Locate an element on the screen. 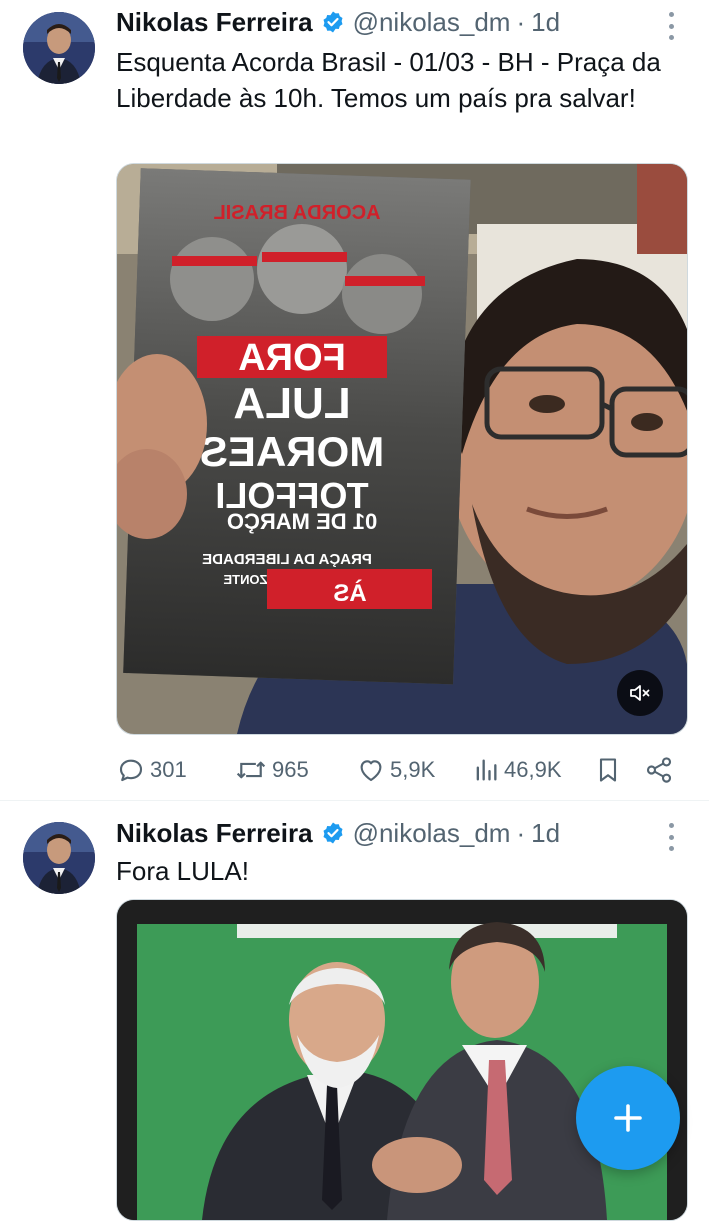  repost-button: 965 is located at coordinates (271, 770).